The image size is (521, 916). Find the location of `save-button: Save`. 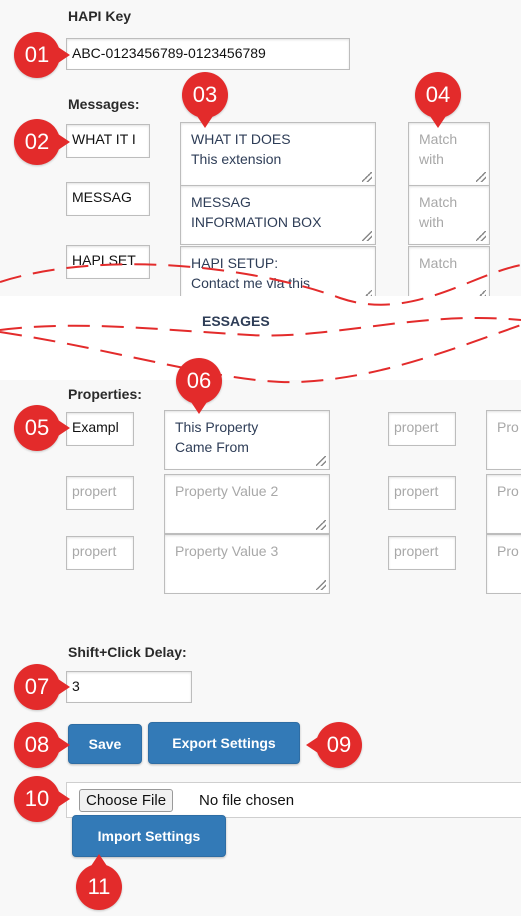

save-button: Save is located at coordinates (105, 744).